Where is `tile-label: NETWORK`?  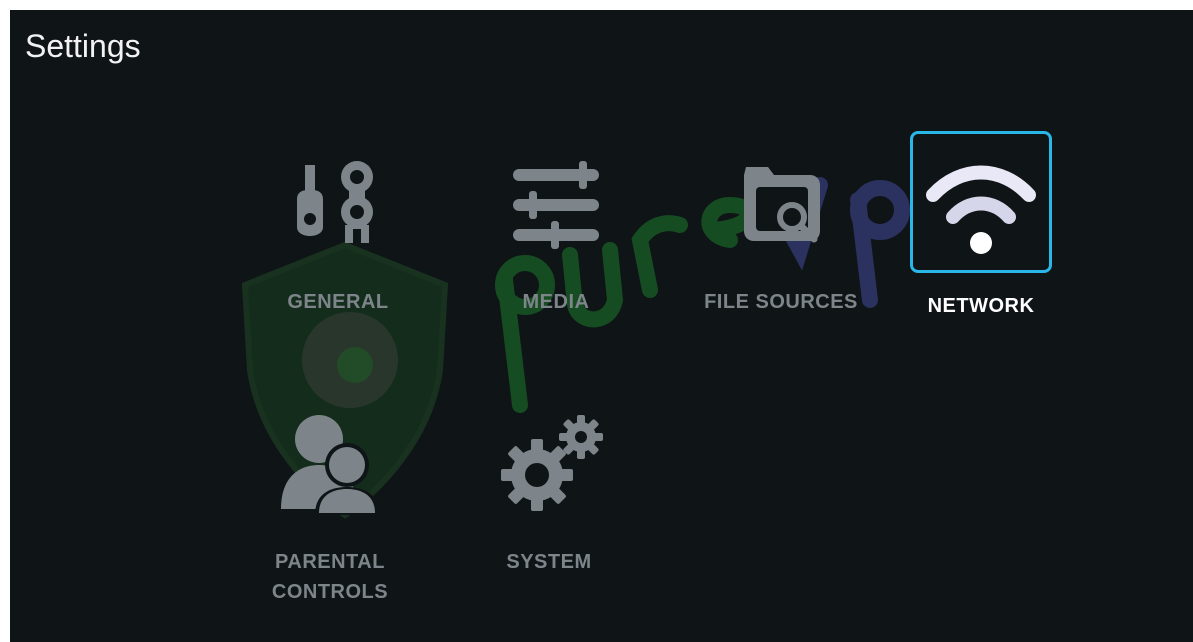 tile-label: NETWORK is located at coordinates (981, 306).